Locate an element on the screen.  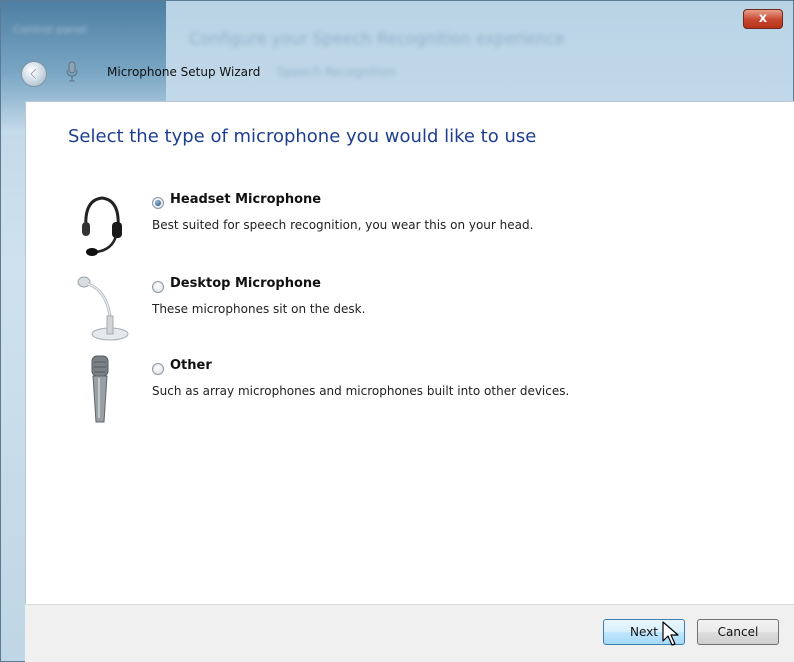
back-arrow-icon is located at coordinates (33, 74).